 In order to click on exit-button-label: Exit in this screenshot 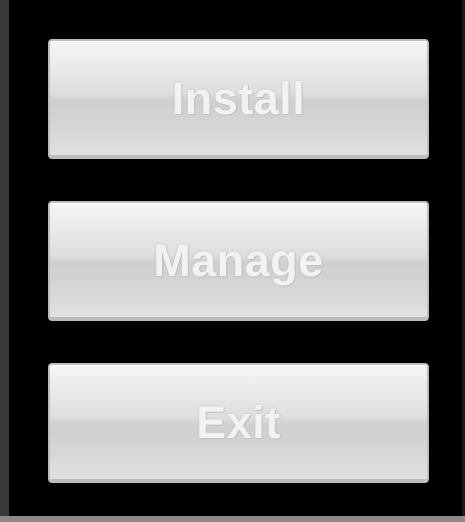, I will do `click(238, 422)`.